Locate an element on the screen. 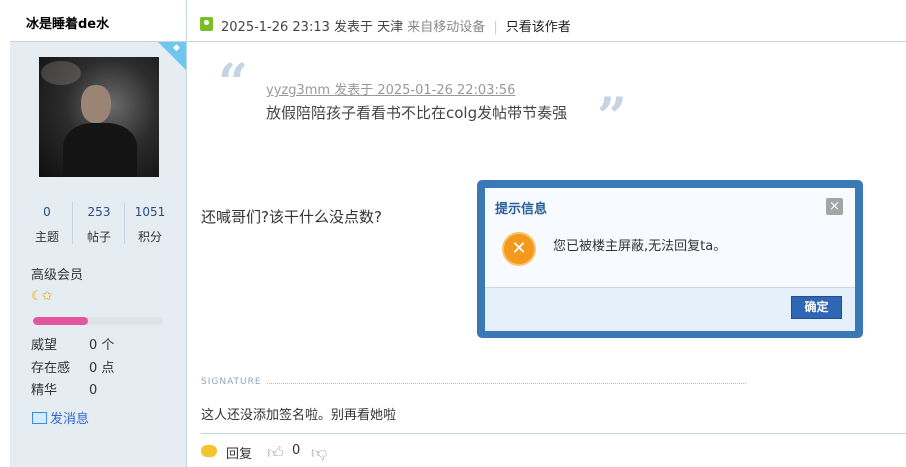 Image resolution: width=906 pixels, height=467 pixels. post-device: 来自移动设备 is located at coordinates (446, 27).